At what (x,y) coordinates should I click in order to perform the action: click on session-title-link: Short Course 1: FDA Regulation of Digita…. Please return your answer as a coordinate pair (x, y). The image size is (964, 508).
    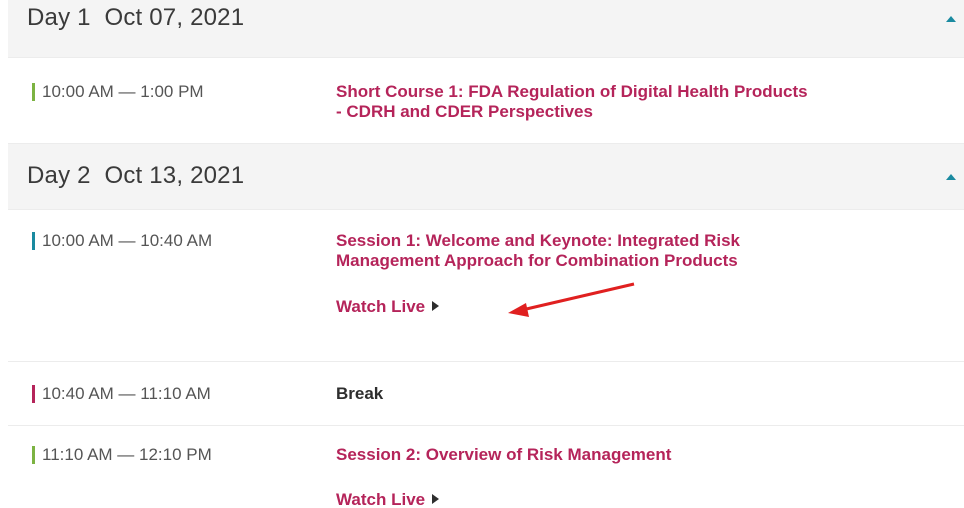
    Looking at the image, I should click on (636, 102).